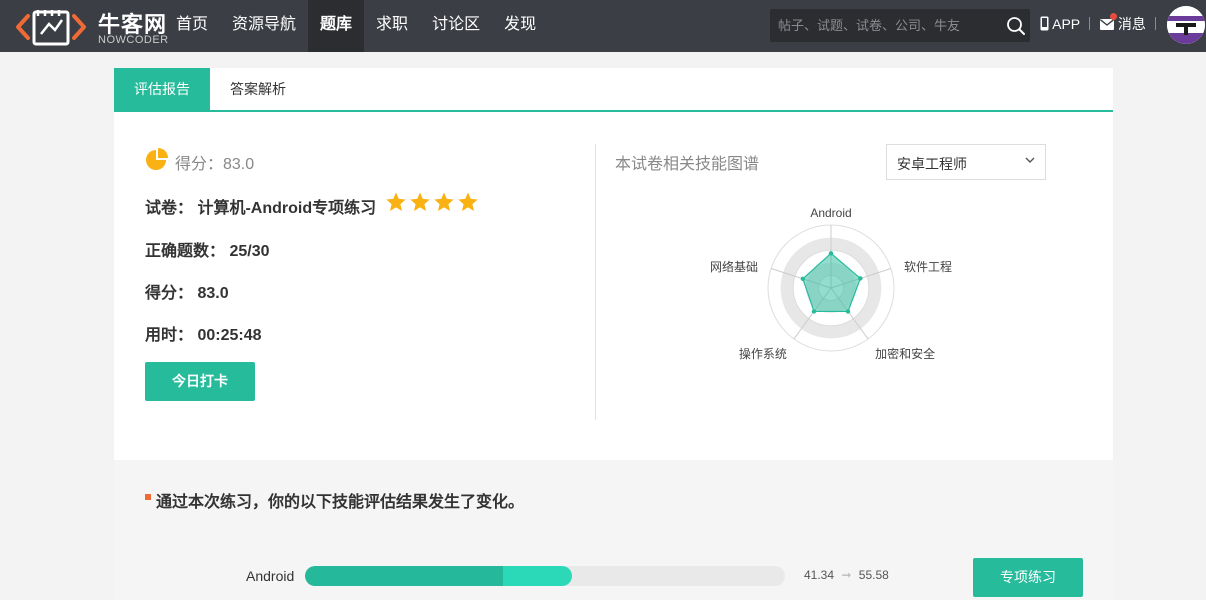 The height and width of the screenshot is (600, 1206). What do you see at coordinates (90, 26) in the screenshot?
I see `site-logo: 牛客网 NOWCODER` at bounding box center [90, 26].